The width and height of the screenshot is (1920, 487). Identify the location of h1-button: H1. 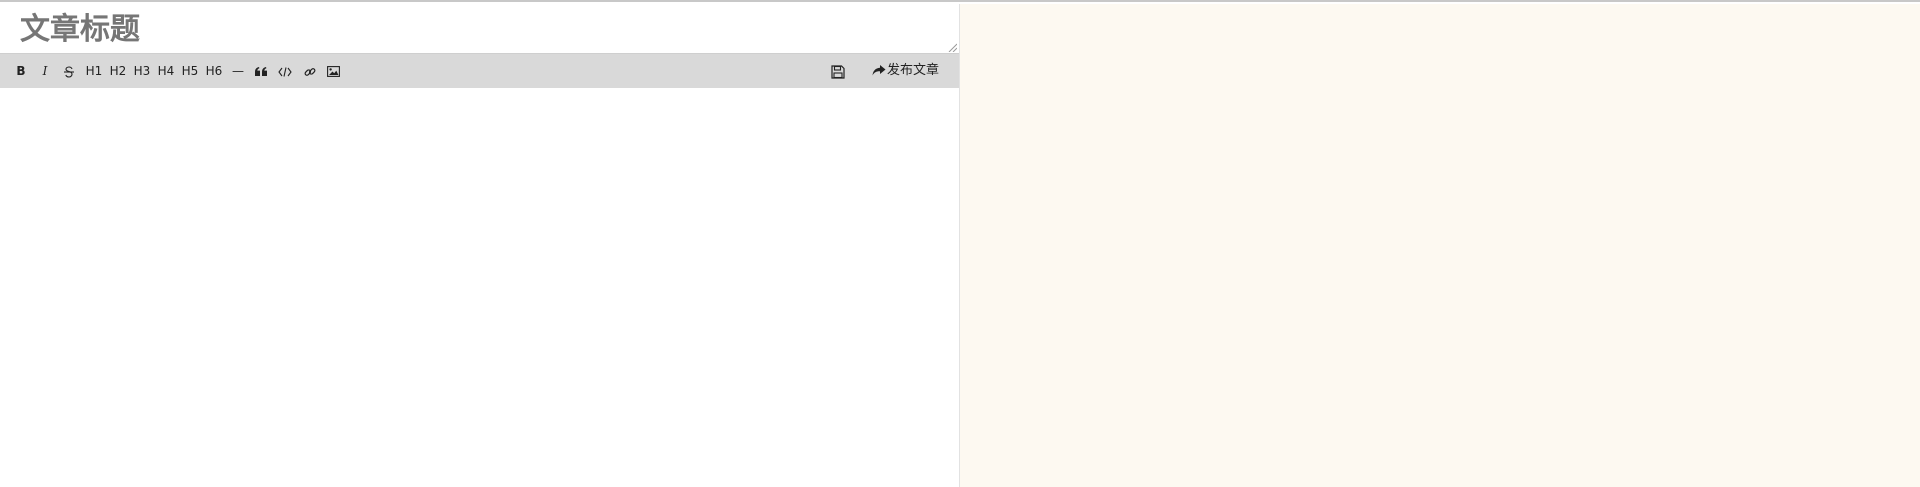
(94, 71).